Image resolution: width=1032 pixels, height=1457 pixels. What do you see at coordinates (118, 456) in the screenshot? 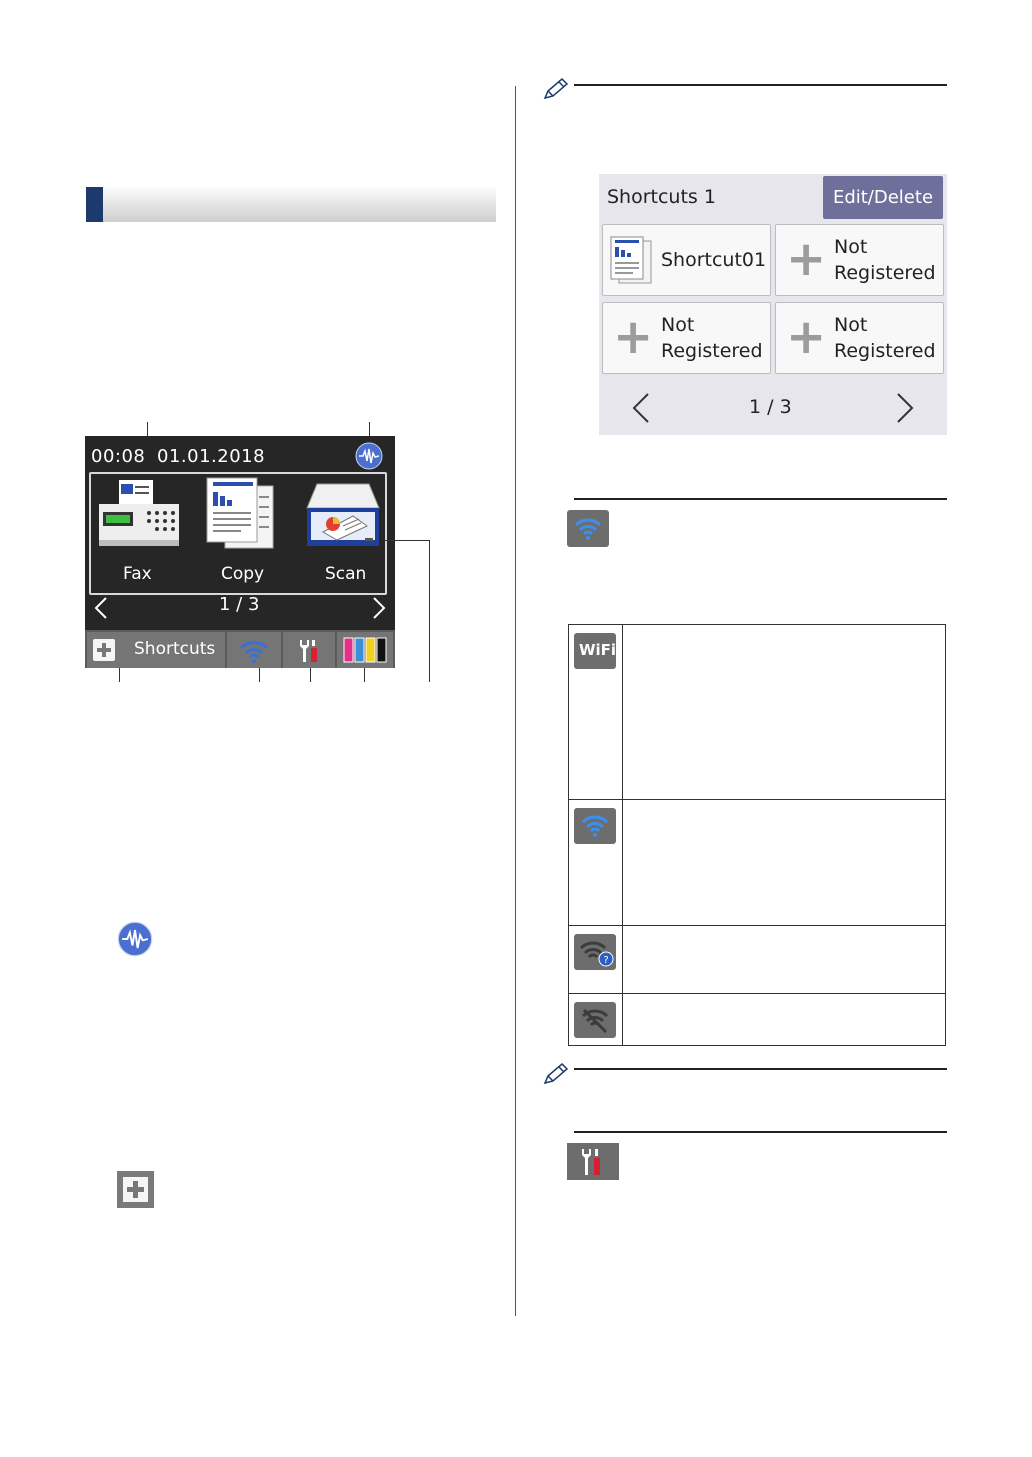
I see `lcd-time: 00:08` at bounding box center [118, 456].